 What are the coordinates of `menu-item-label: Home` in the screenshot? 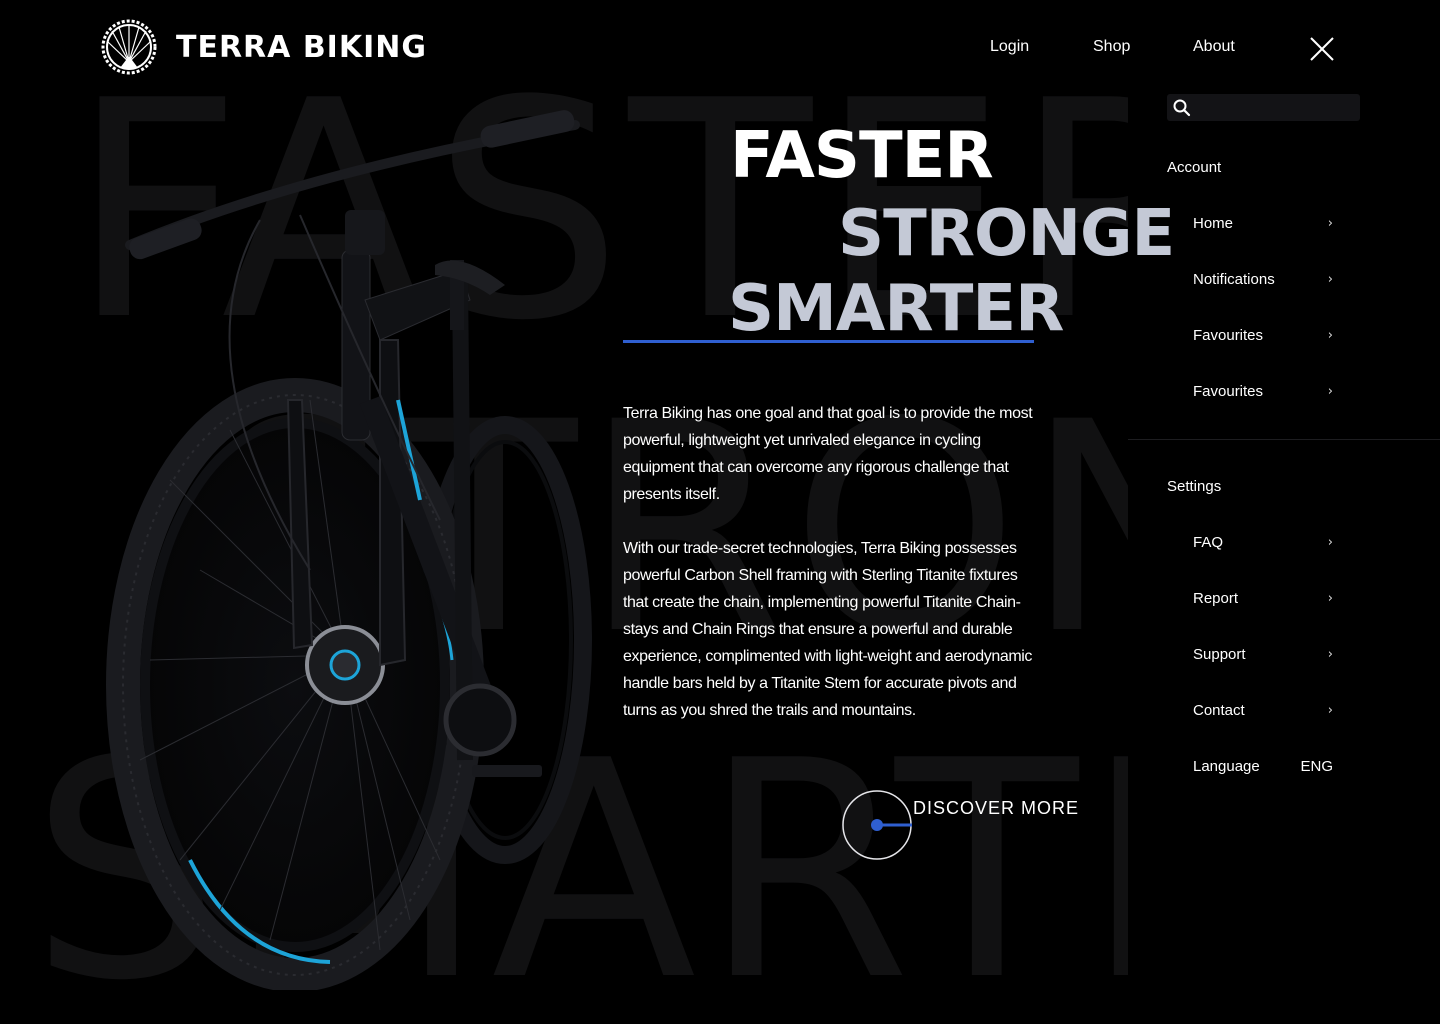 It's located at (1213, 223).